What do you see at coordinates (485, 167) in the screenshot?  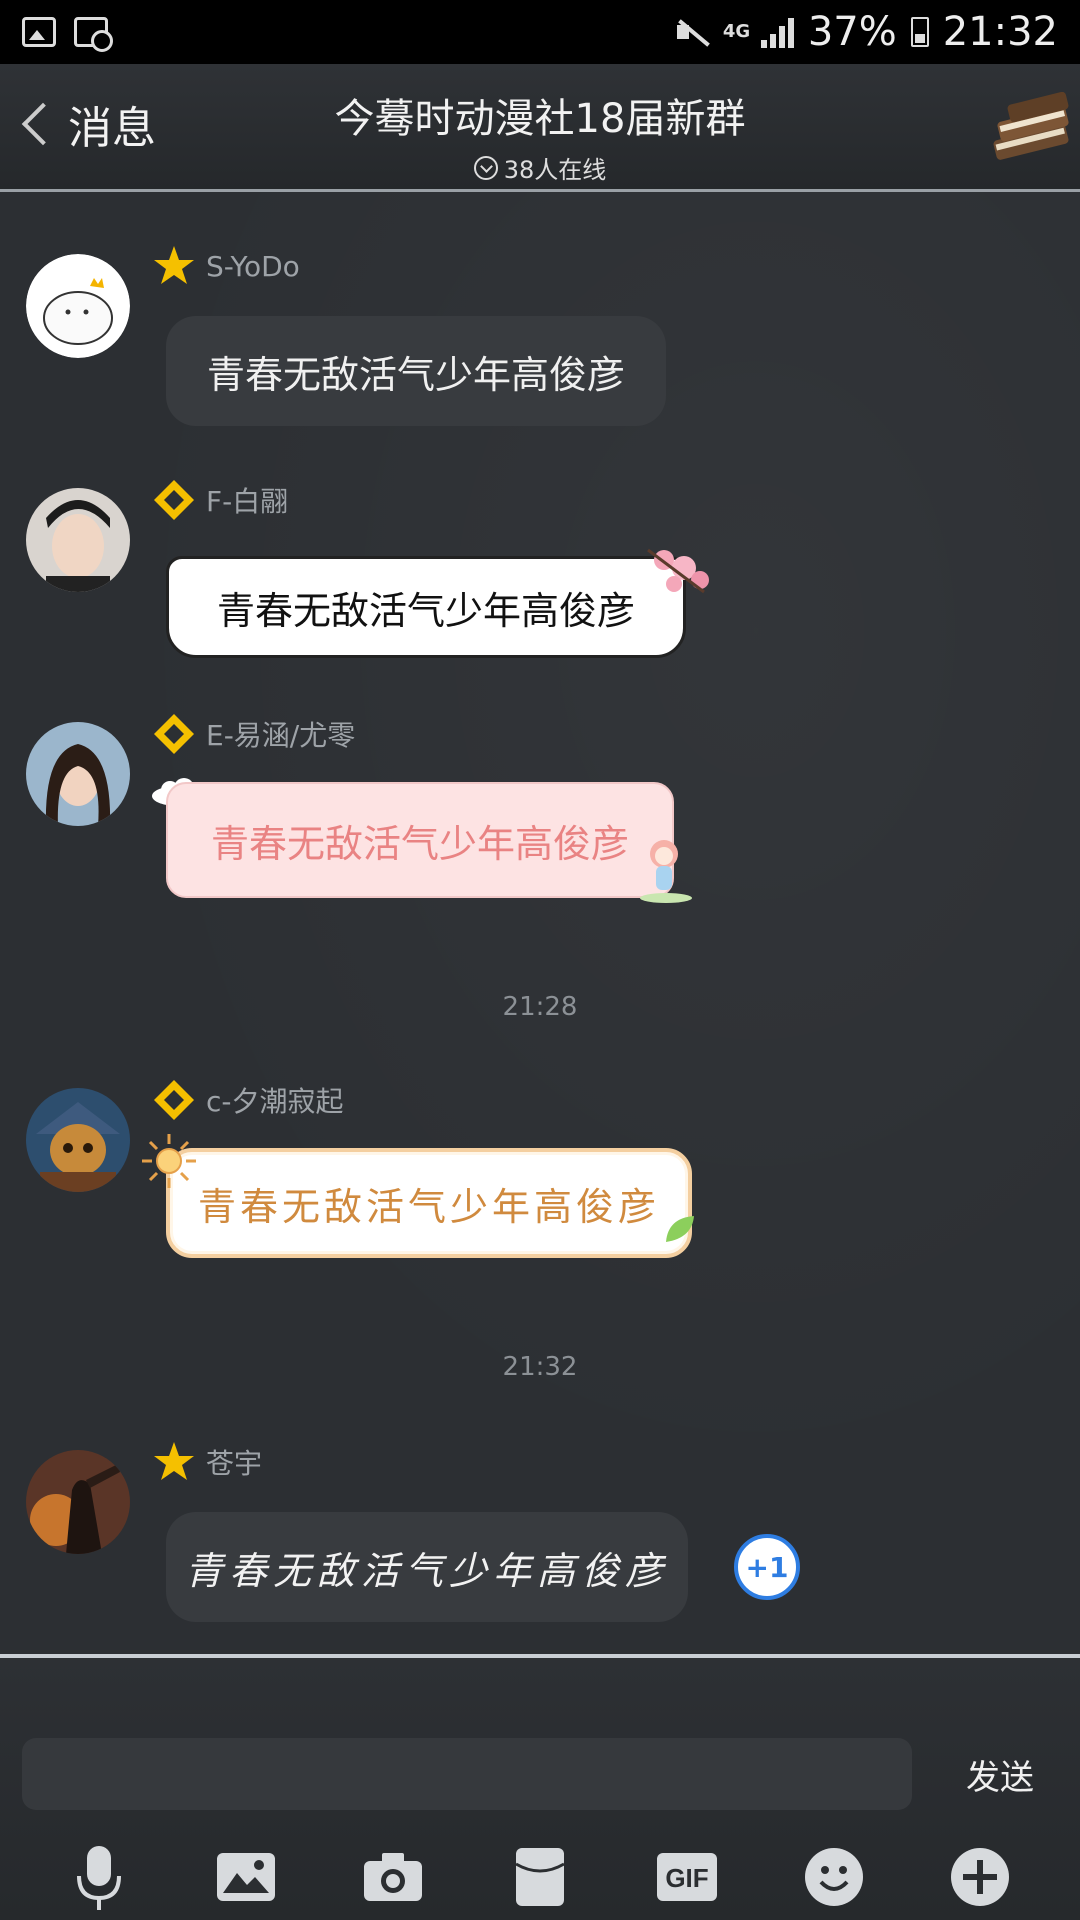 I see `chevron-down-circle-icon` at bounding box center [485, 167].